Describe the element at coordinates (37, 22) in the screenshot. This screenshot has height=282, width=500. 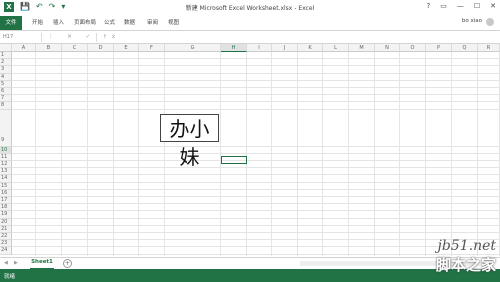
I see `tab-home: 开始` at that location.